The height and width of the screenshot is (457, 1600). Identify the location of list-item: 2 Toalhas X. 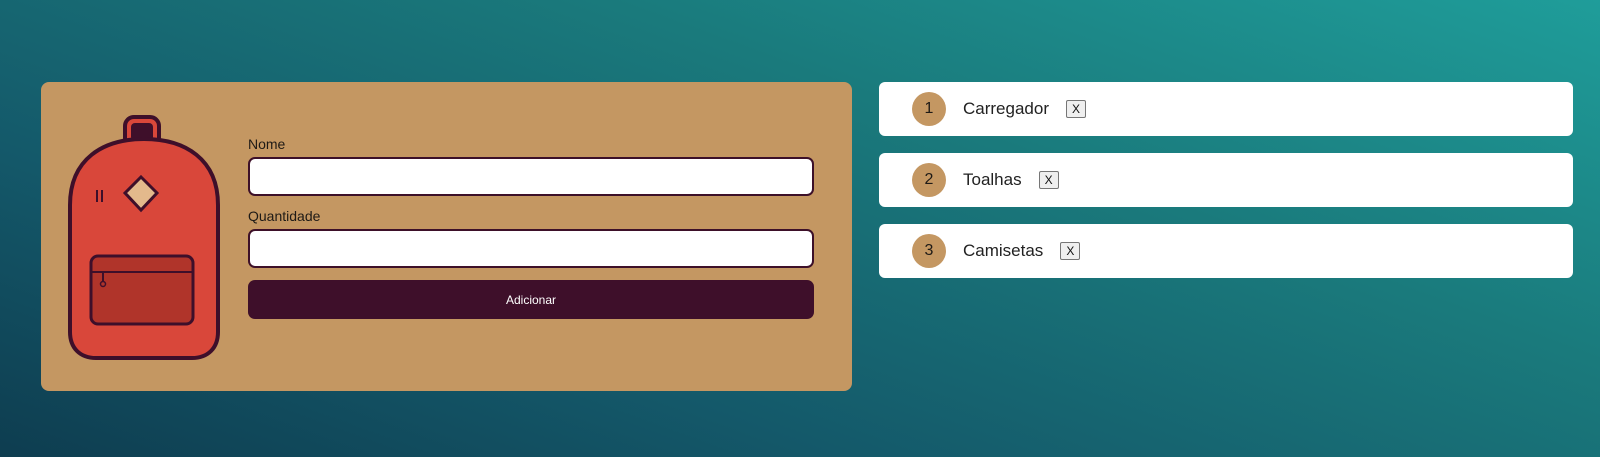
(1226, 180).